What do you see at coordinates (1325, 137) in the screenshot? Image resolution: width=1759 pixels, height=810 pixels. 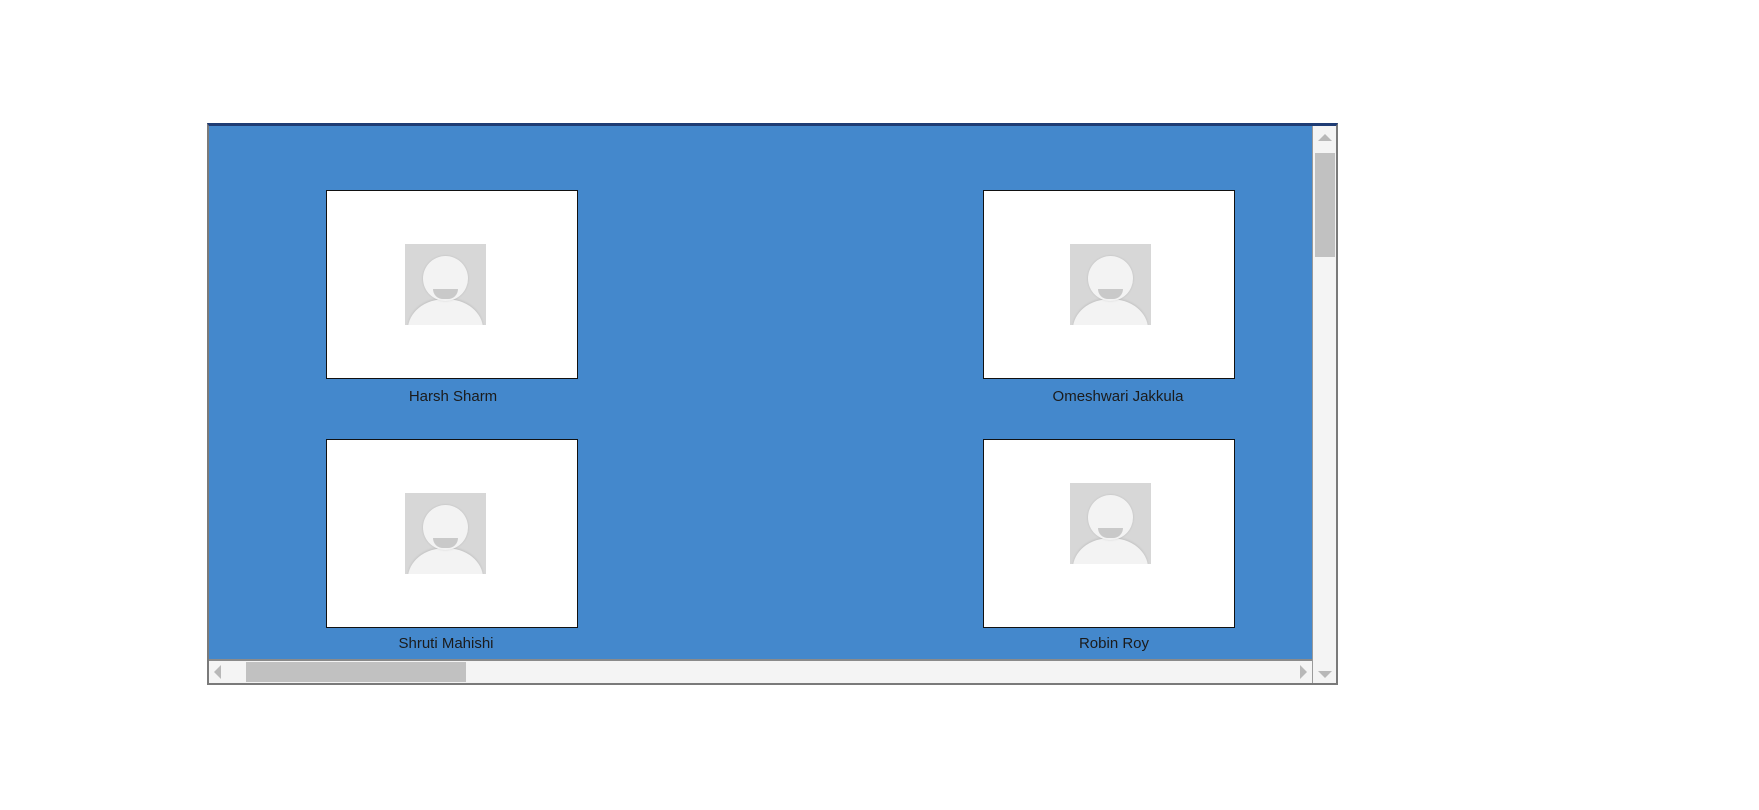 I see `scroll-up-arrow-icon` at bounding box center [1325, 137].